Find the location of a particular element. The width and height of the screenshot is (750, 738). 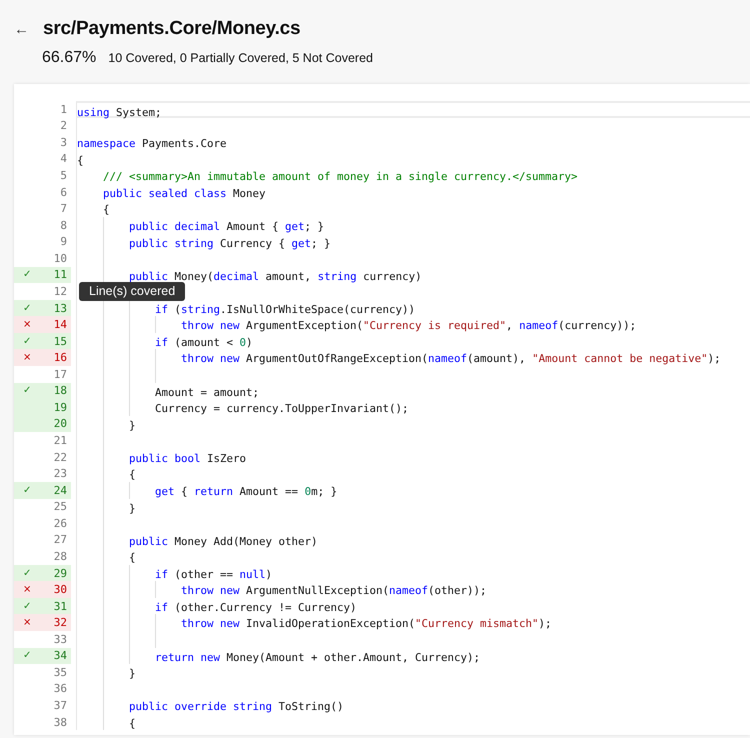

line-number: 36 is located at coordinates (59, 689).